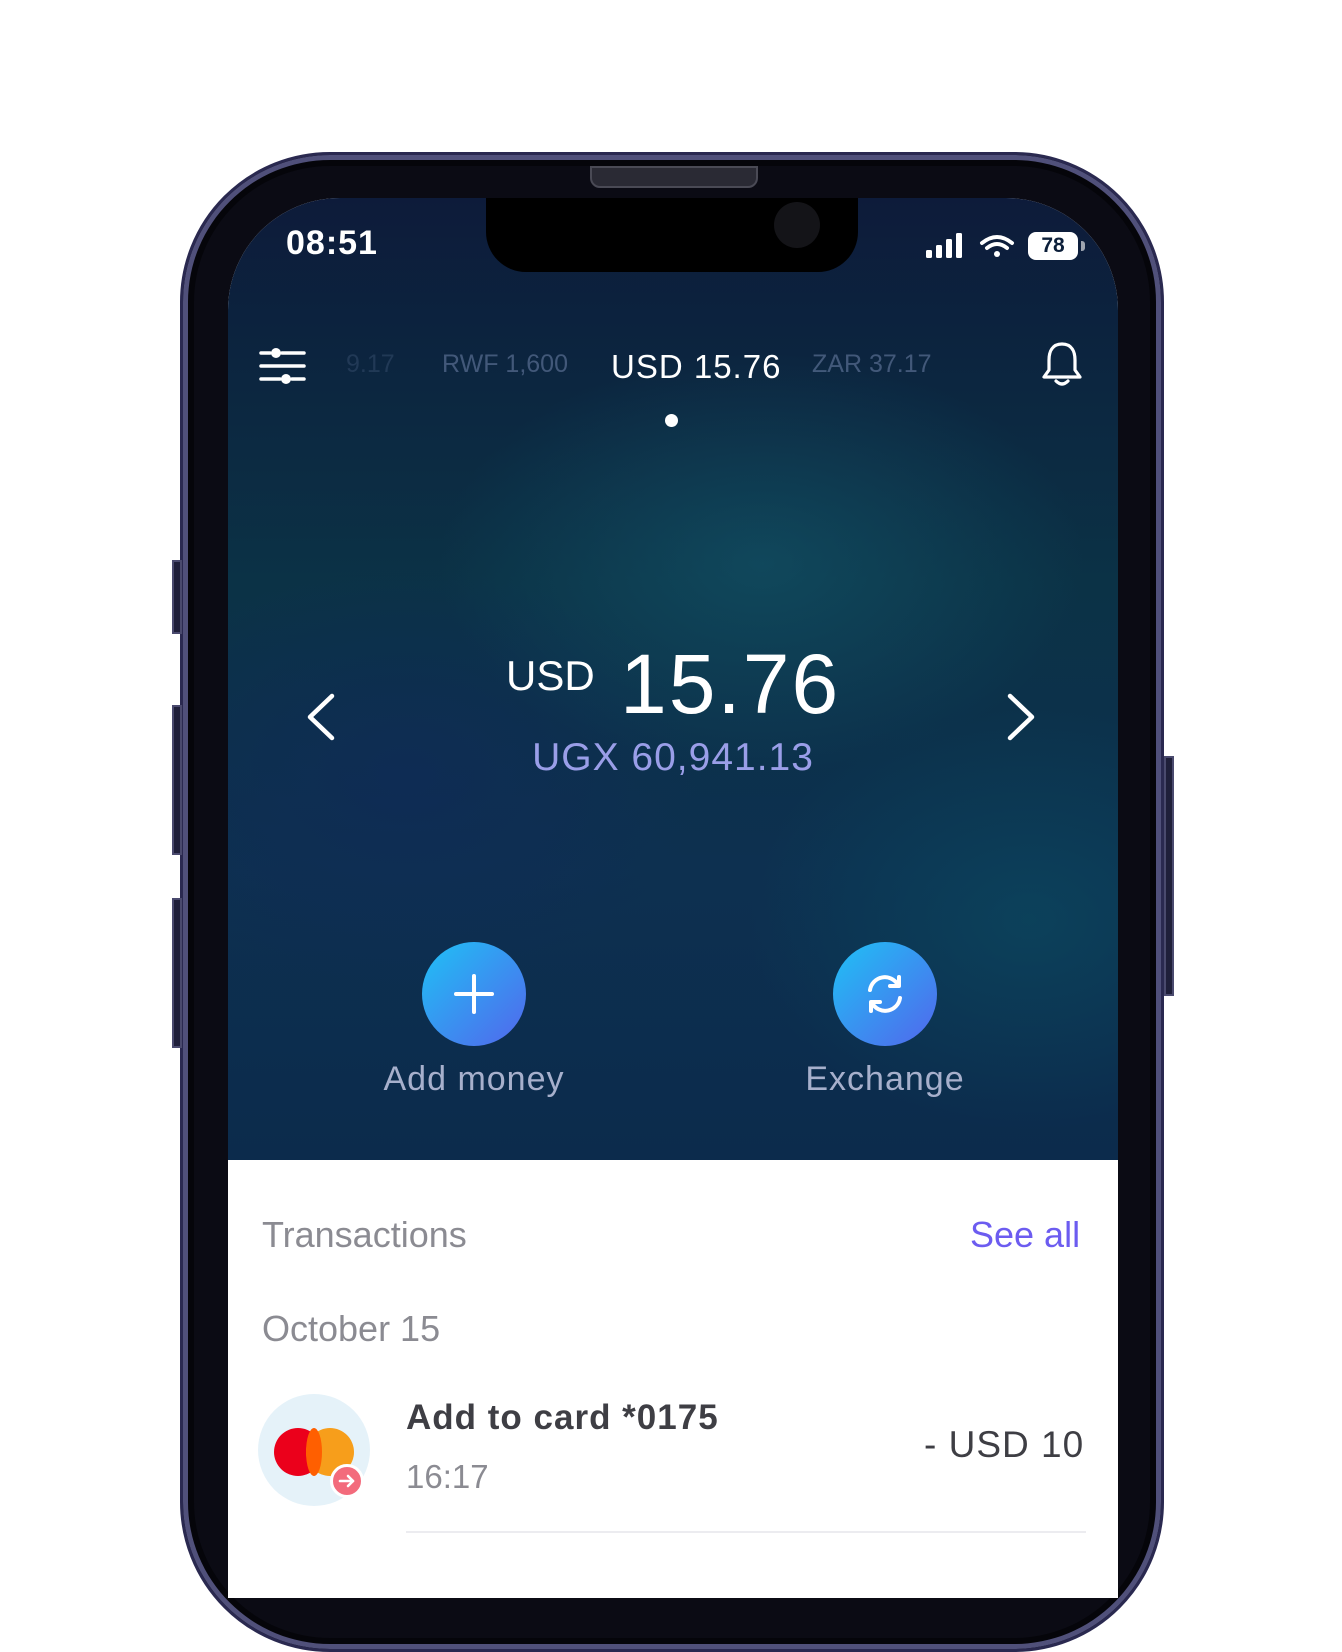 This screenshot has width=1342, height=1652. What do you see at coordinates (550, 675) in the screenshot?
I see `balance-currency-code: USD` at bounding box center [550, 675].